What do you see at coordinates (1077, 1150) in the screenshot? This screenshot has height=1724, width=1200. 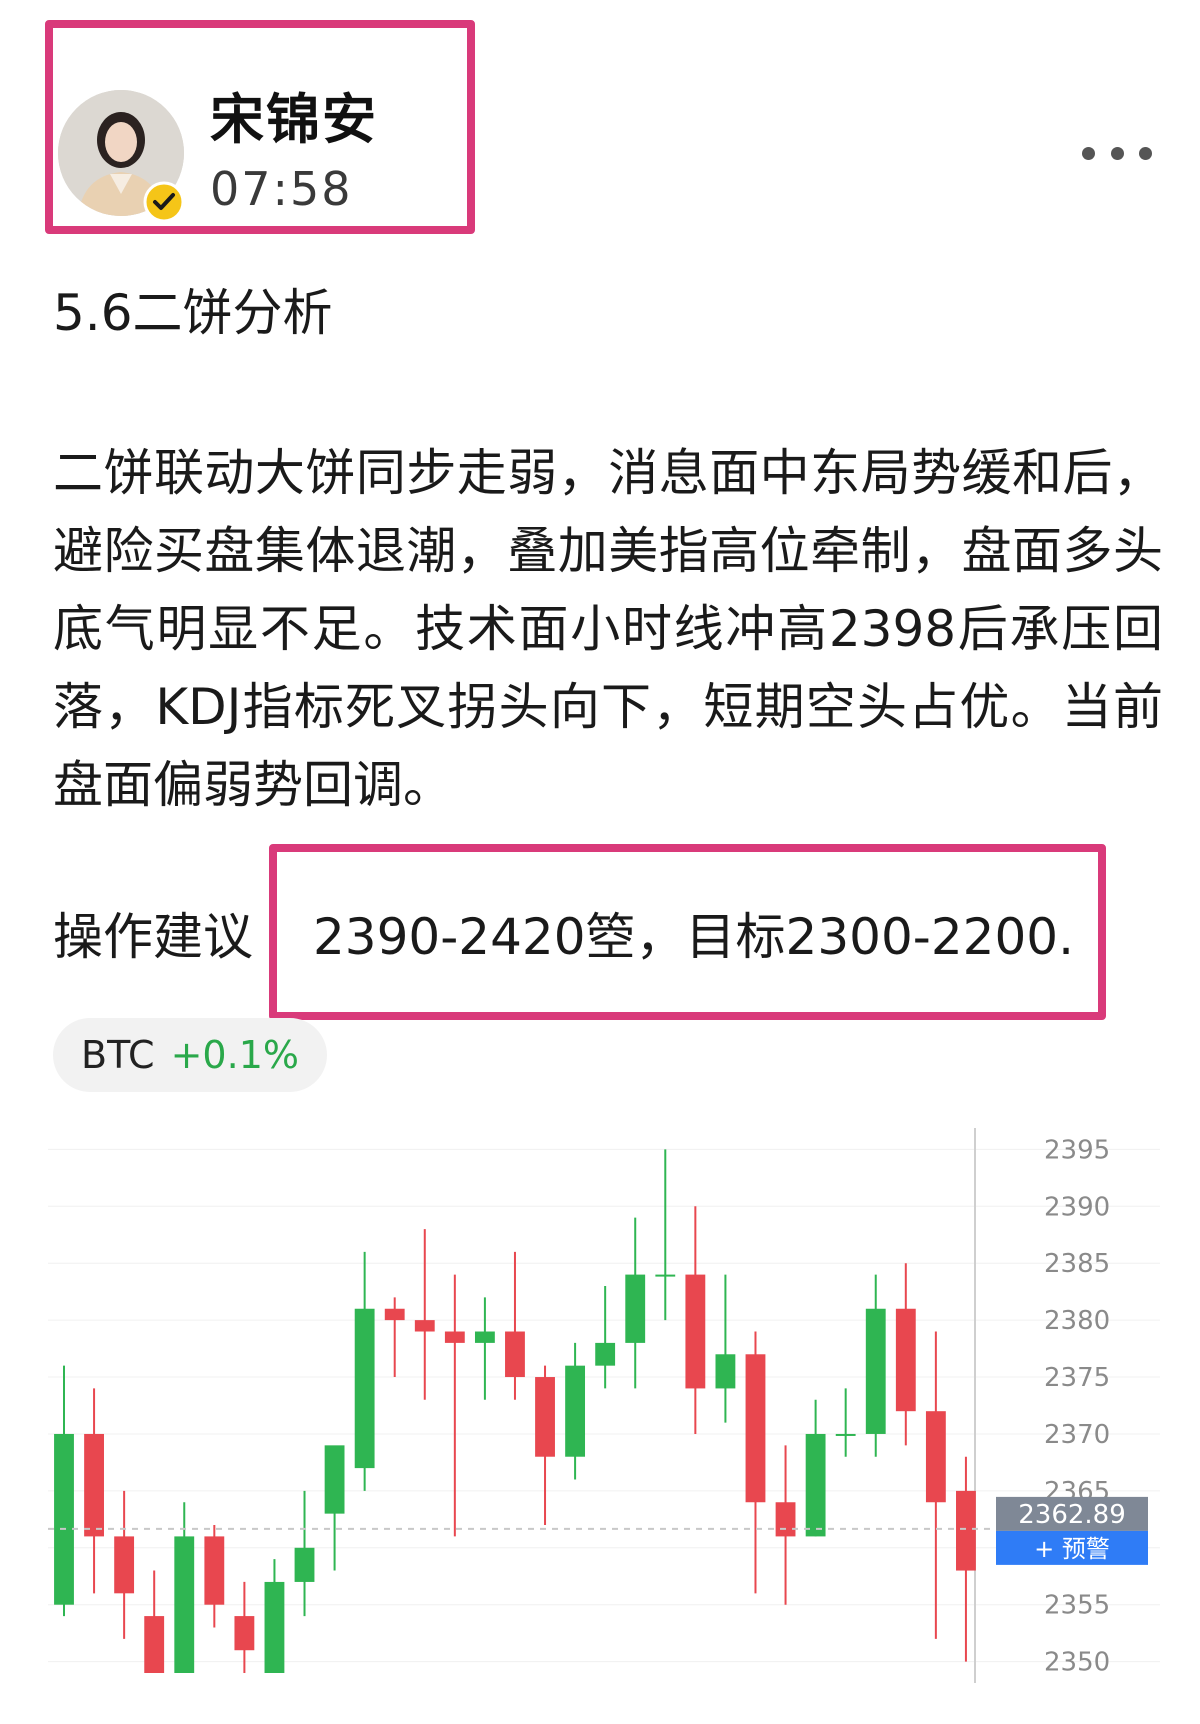 I see `y-tick-label: 2395` at bounding box center [1077, 1150].